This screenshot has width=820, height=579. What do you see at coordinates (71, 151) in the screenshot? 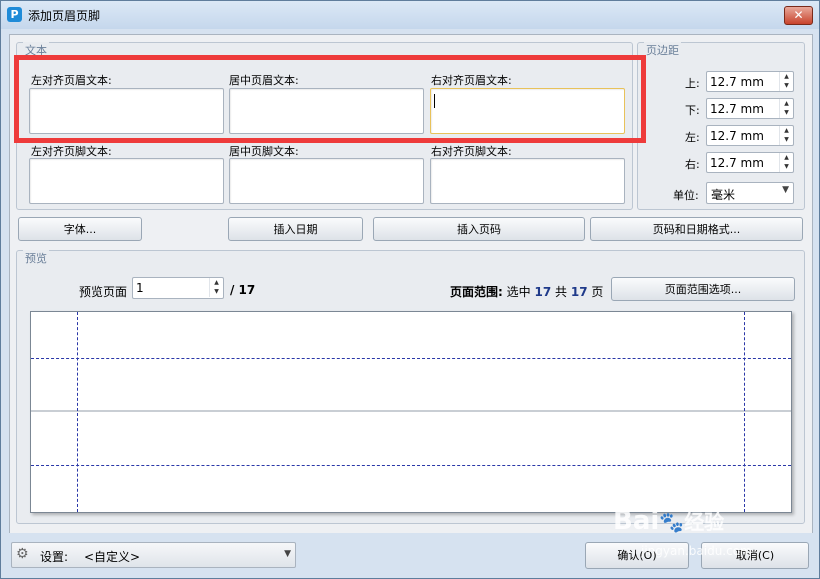
I see `left-footer-label: 左对齐页脚文本:` at bounding box center [71, 151].